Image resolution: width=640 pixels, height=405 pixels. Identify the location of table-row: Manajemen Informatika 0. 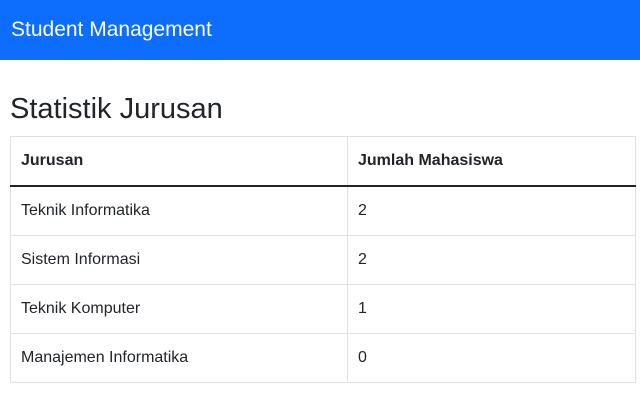
(323, 358).